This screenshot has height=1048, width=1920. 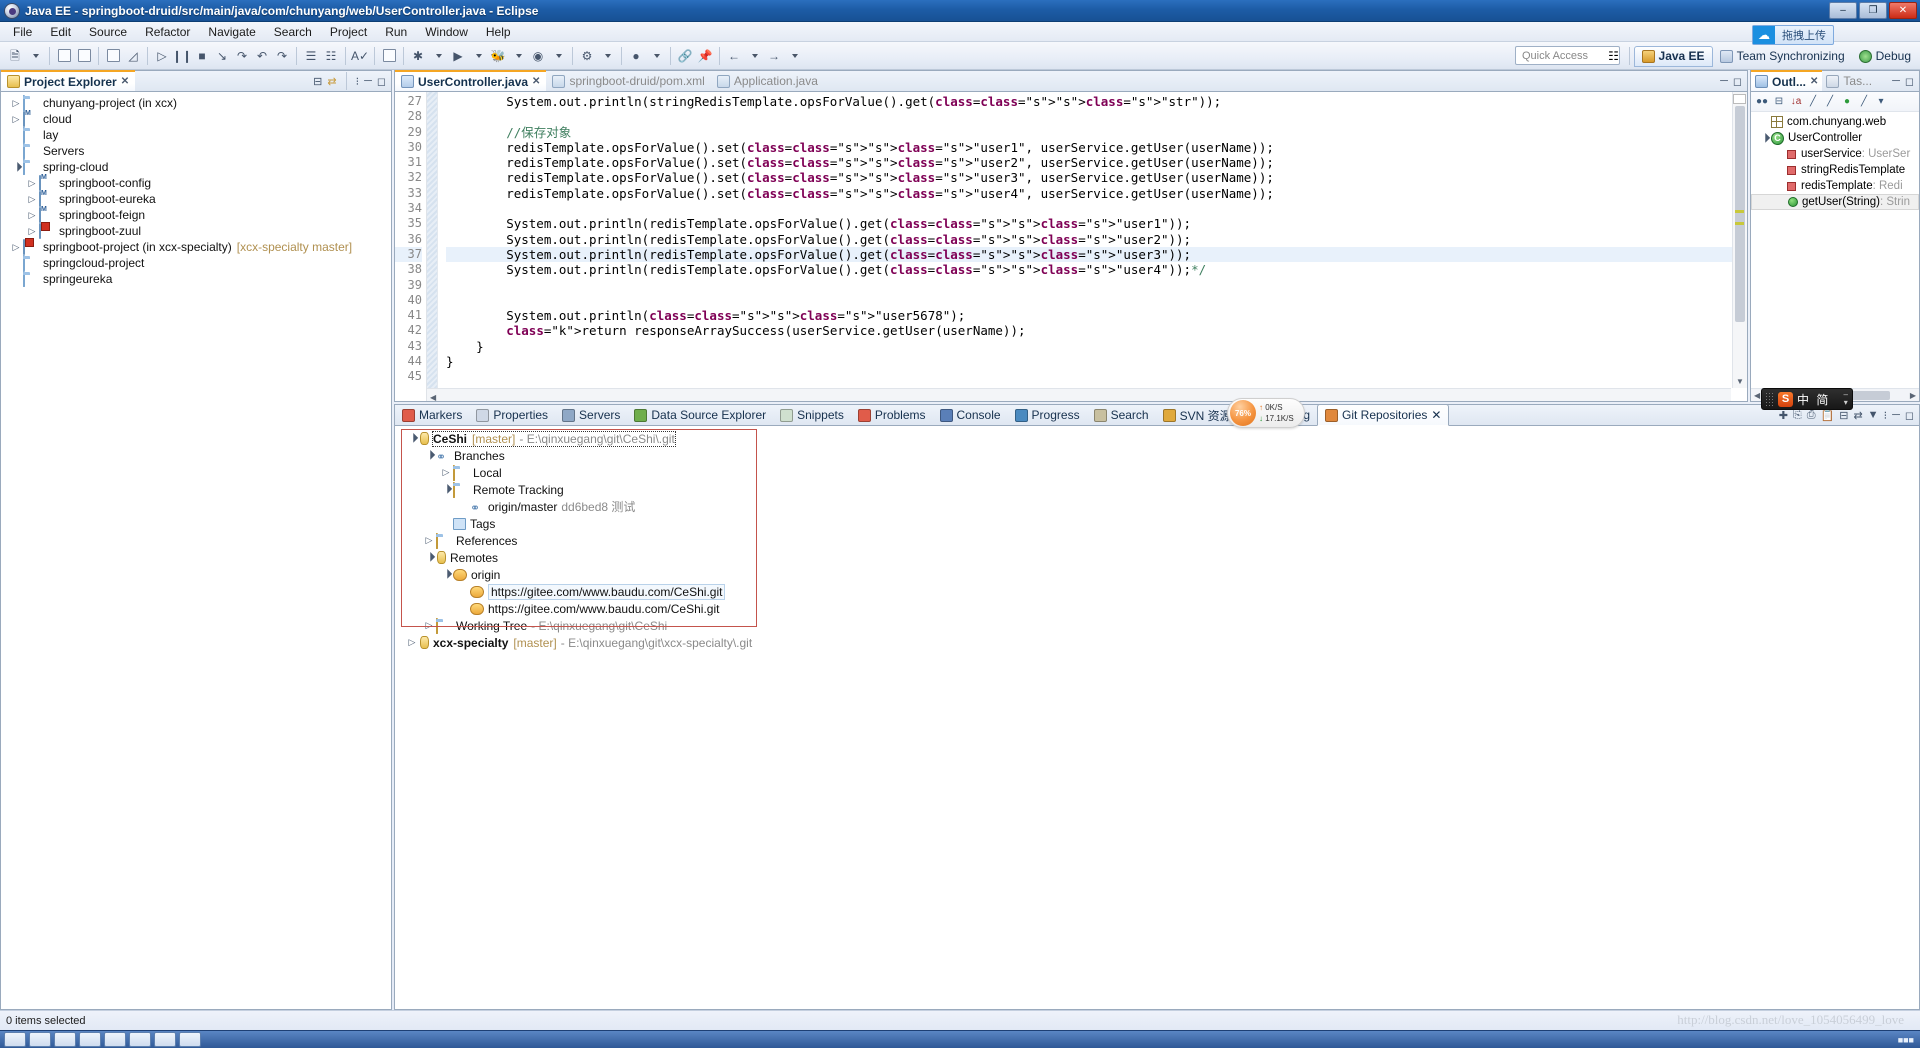 I want to click on folding-bar, so click(x=432, y=246).